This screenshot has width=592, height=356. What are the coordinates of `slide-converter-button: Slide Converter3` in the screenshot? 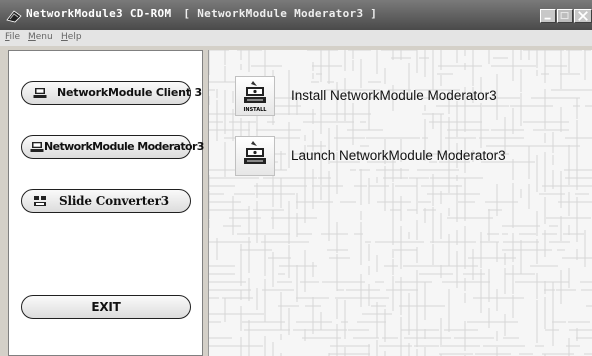 It's located at (106, 201).